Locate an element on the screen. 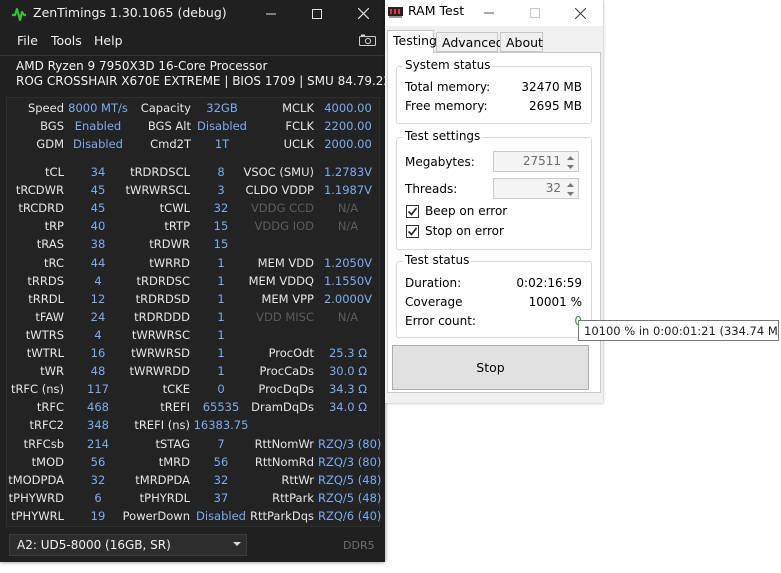 The width and height of the screenshot is (781, 573). value-trdrdsc: 1 is located at coordinates (221, 281).